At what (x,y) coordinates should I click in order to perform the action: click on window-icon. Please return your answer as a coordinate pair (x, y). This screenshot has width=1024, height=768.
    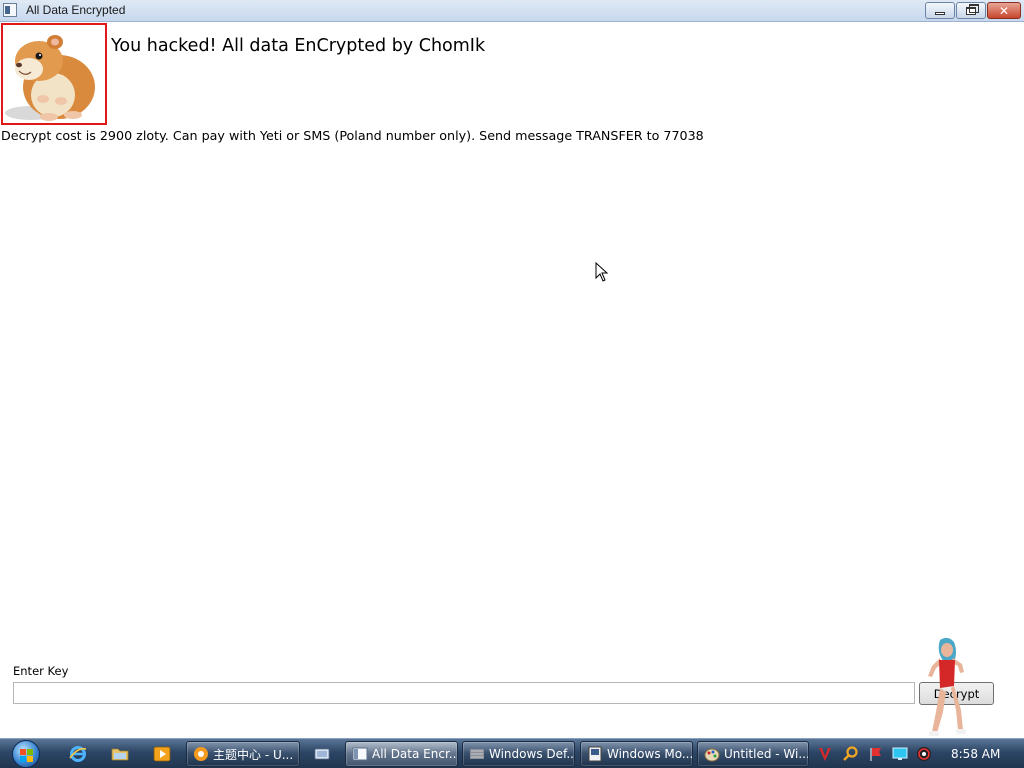
    Looking at the image, I should click on (360, 754).